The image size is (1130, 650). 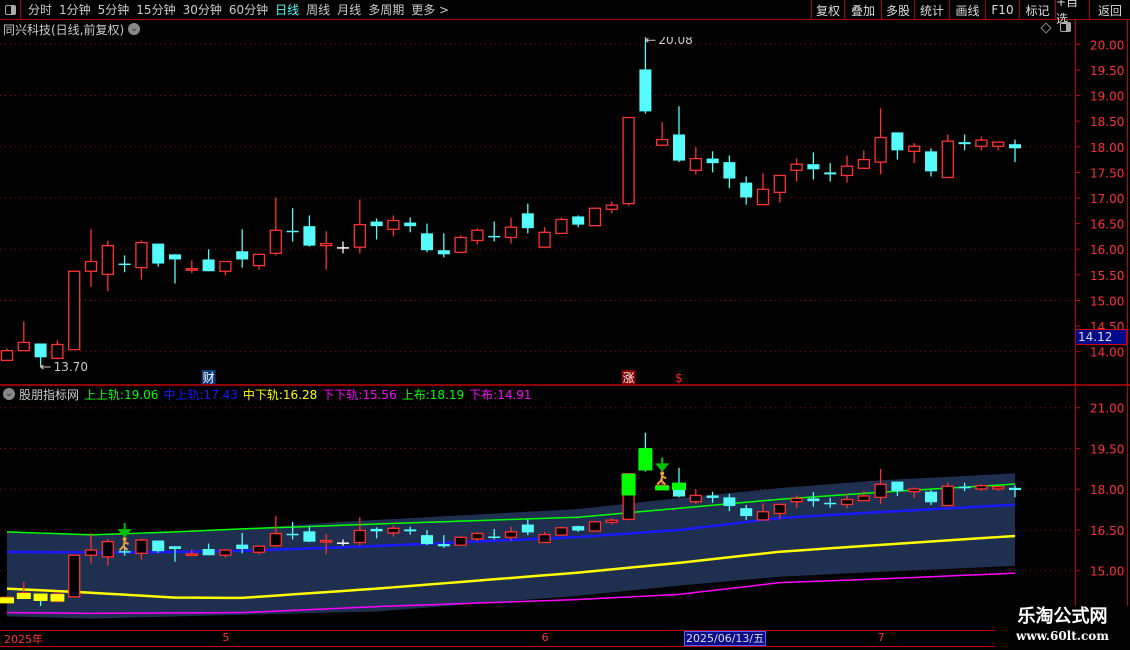 What do you see at coordinates (447, 394) in the screenshot?
I see `legend-value: 18.19` at bounding box center [447, 394].